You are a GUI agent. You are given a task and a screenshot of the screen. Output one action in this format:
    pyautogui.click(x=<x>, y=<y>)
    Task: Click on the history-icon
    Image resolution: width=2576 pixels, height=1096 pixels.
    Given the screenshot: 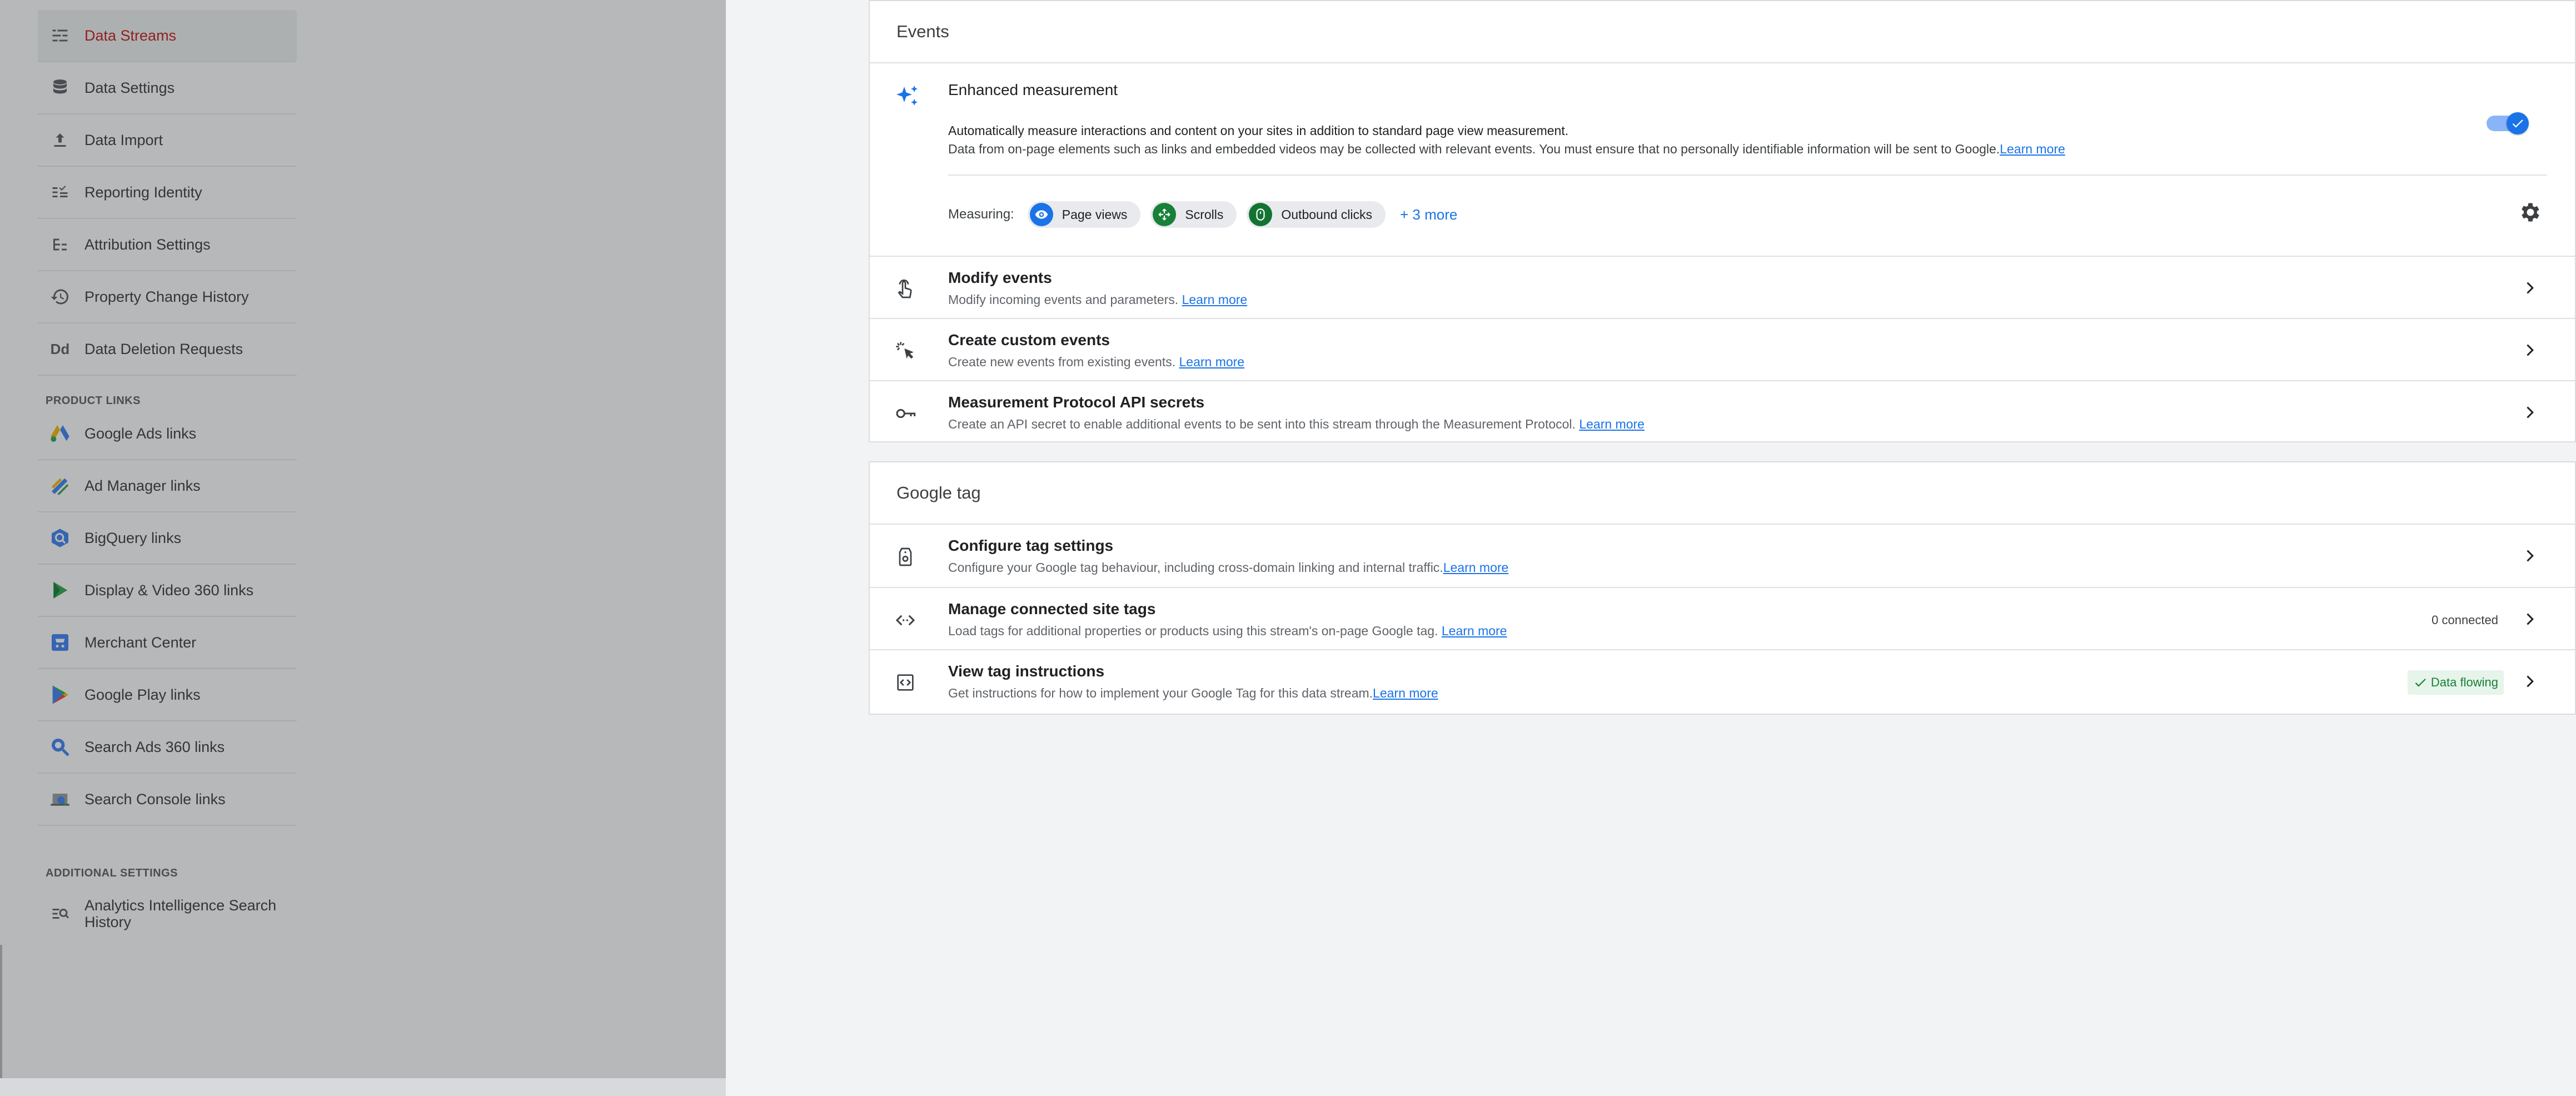 What is the action you would take?
    pyautogui.click(x=60, y=297)
    